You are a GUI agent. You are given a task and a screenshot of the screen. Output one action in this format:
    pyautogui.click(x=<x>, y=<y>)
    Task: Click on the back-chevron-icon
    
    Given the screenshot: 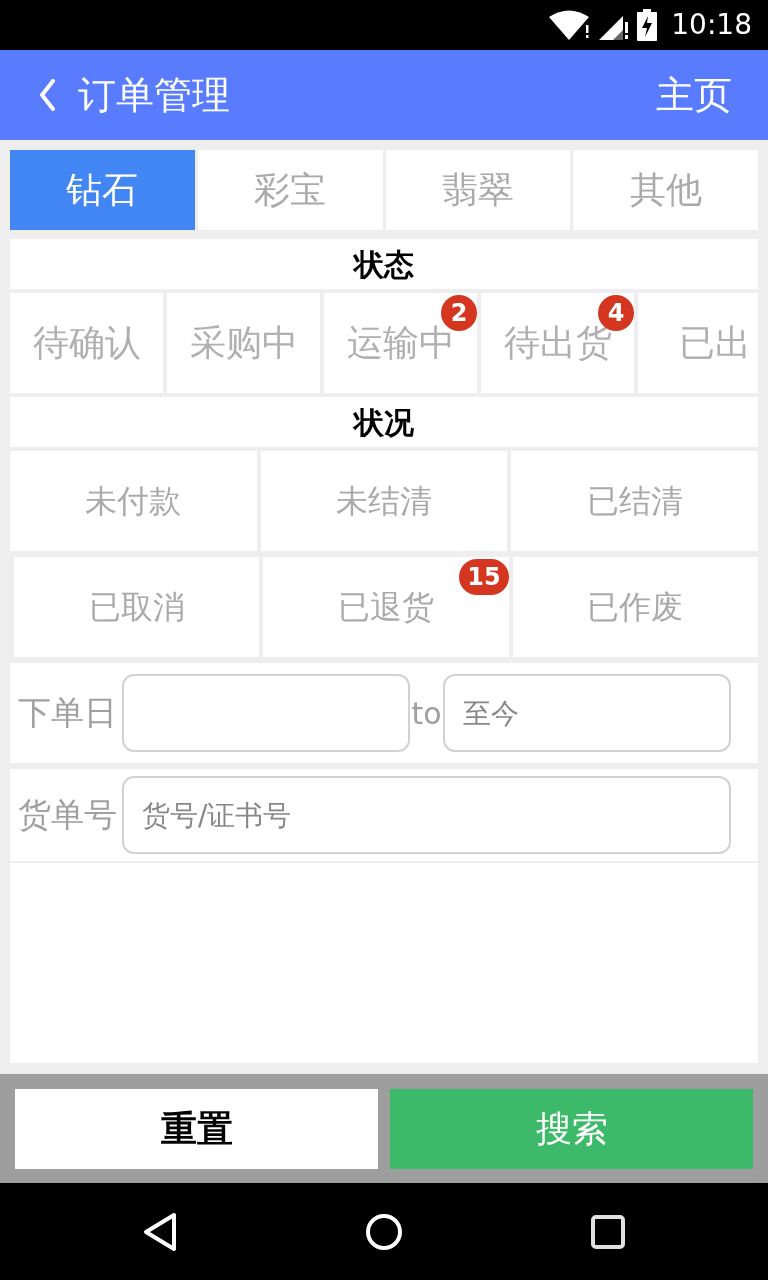 What is the action you would take?
    pyautogui.click(x=47, y=95)
    